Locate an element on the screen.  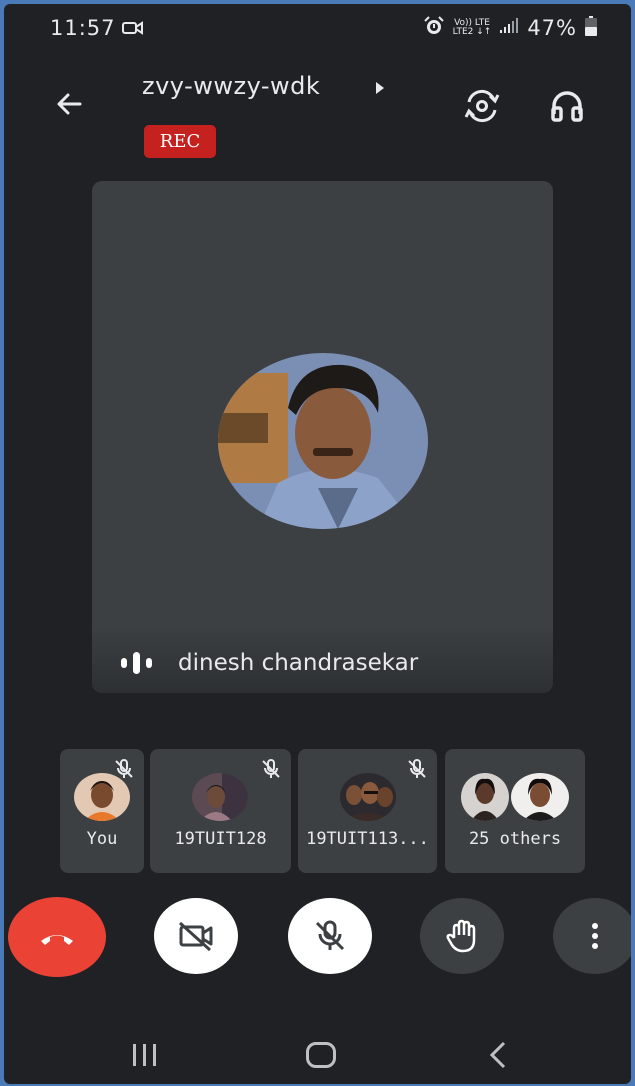
end-call-button is located at coordinates (57, 937).